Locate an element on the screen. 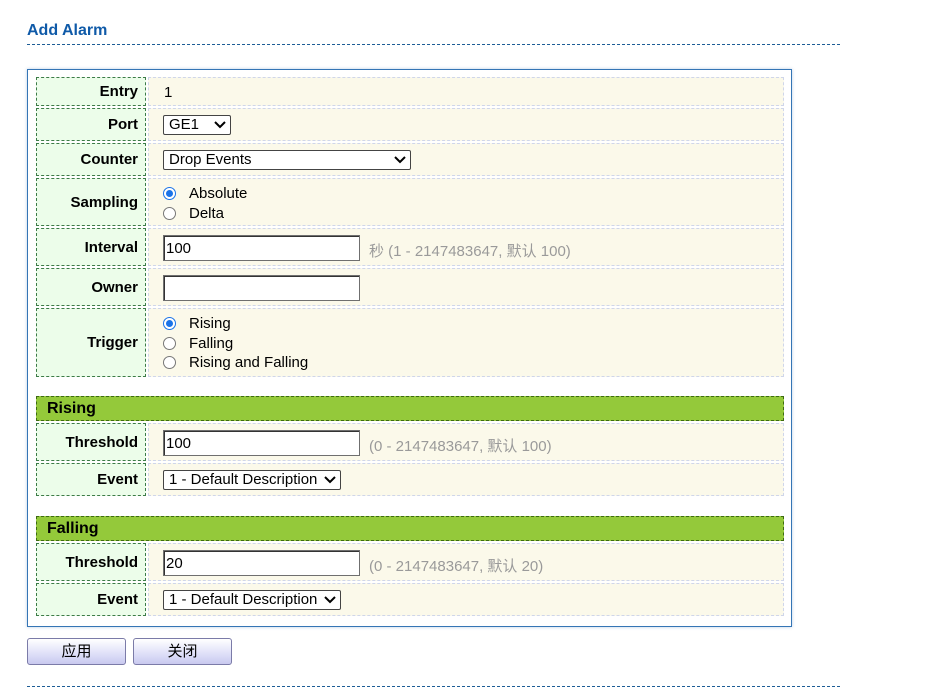  interval-row: Interval 秒 (1 - 2147483647, 默认 100) is located at coordinates (410, 247).